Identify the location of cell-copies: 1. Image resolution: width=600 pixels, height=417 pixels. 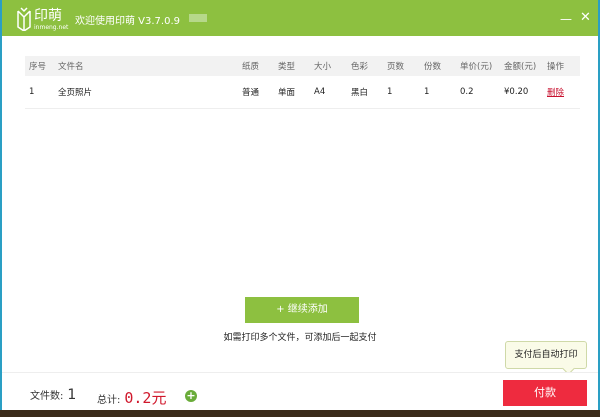
(442, 92).